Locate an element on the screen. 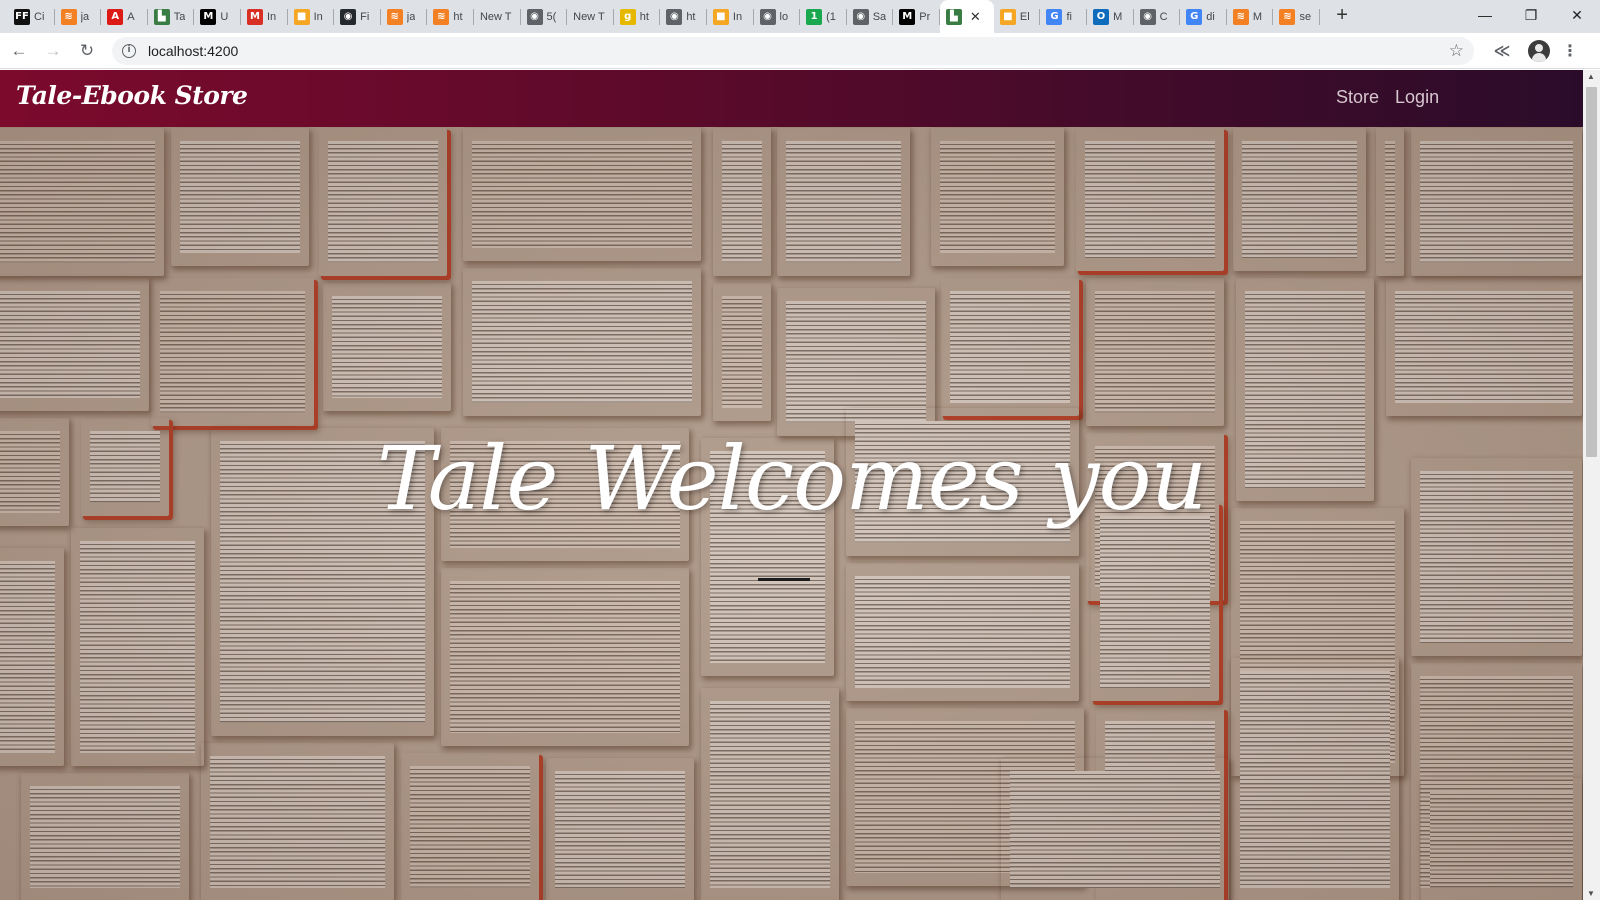 This screenshot has height=900, width=1600. browser-tab: ◉ 5( is located at coordinates (544, 16).